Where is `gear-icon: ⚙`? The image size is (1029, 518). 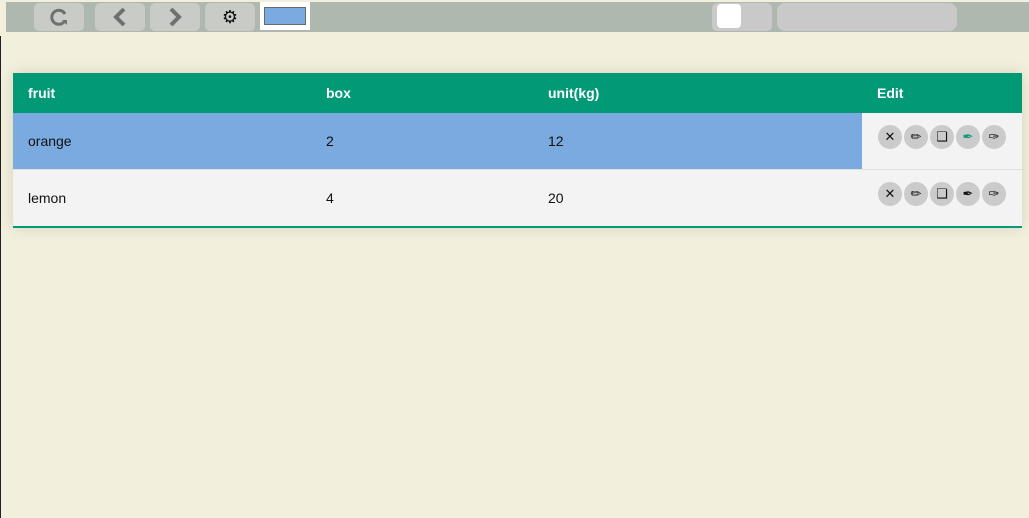 gear-icon: ⚙ is located at coordinates (230, 17).